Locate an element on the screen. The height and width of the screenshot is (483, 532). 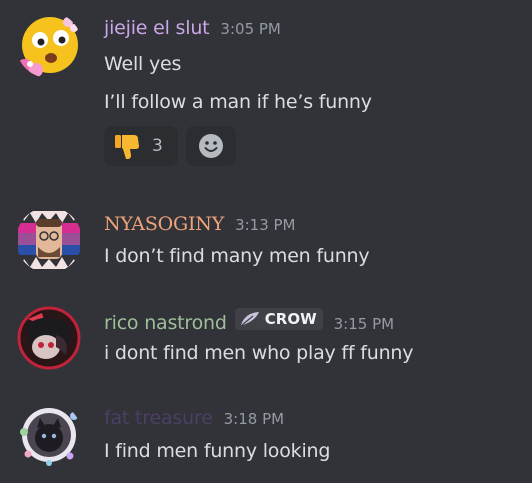
add-reaction-button is located at coordinates (211, 146).